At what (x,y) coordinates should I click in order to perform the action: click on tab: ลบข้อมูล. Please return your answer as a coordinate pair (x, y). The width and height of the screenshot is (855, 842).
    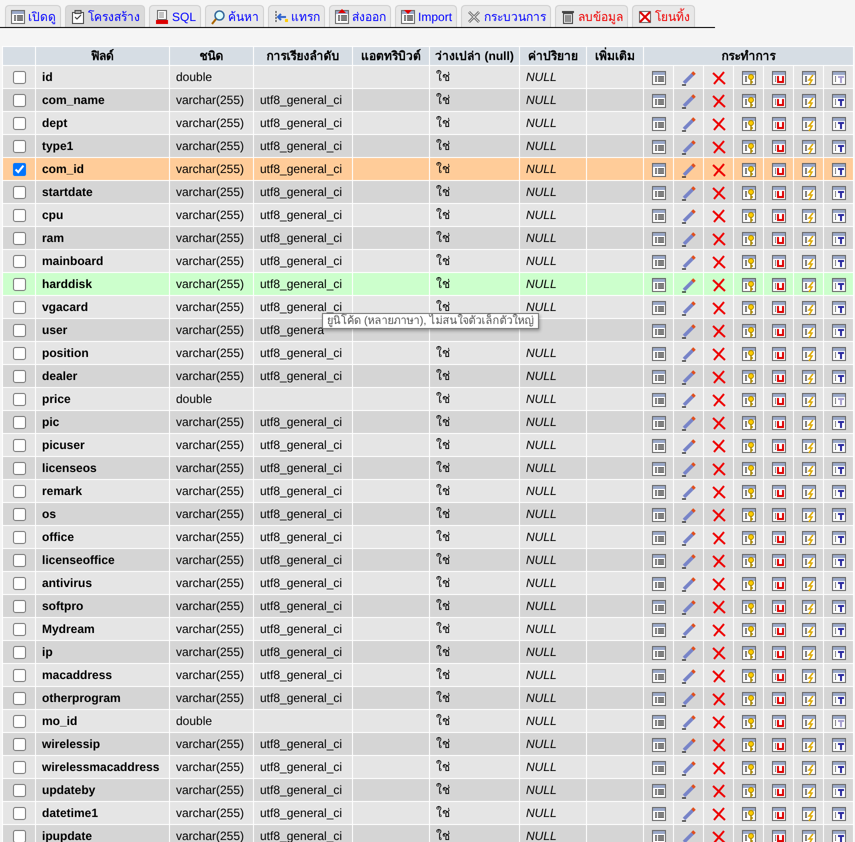
    Looking at the image, I should click on (591, 16).